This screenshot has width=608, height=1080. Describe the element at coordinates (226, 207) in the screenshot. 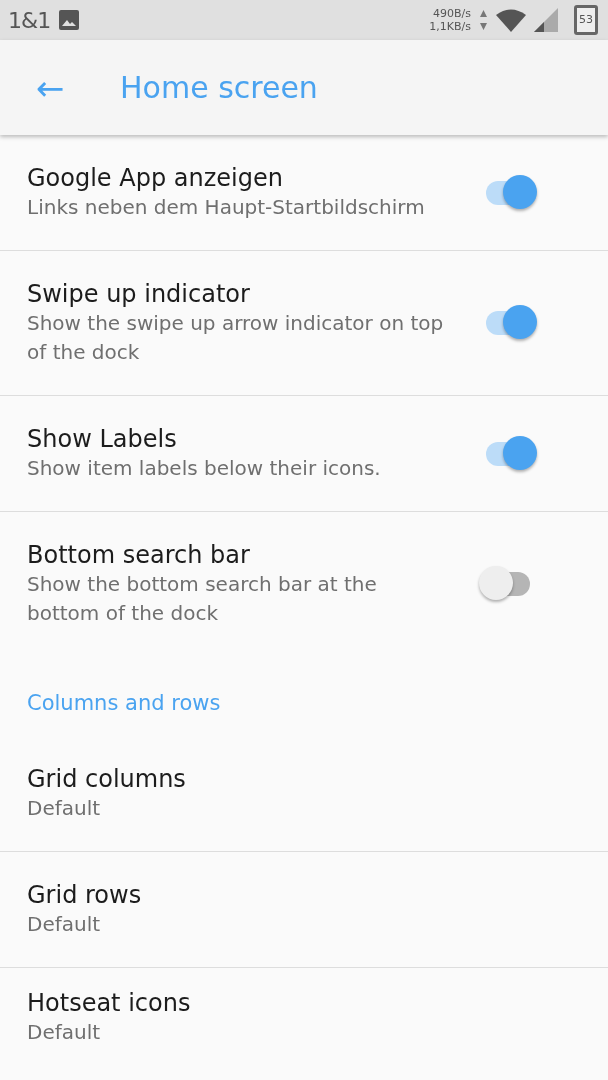

I see `setting-summary: Links neben dem Haupt-Startbildschirm` at that location.